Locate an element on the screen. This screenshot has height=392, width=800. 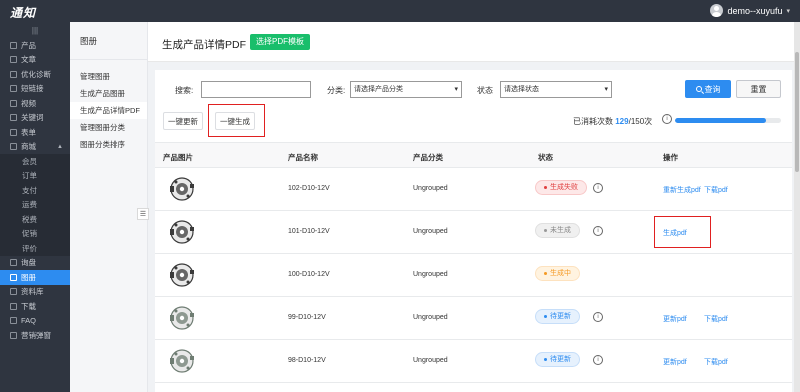
table-row: 99-D10-12V Ungrouped 待更新 i 更新pdf 下载pdf is located at coordinates (473, 318).